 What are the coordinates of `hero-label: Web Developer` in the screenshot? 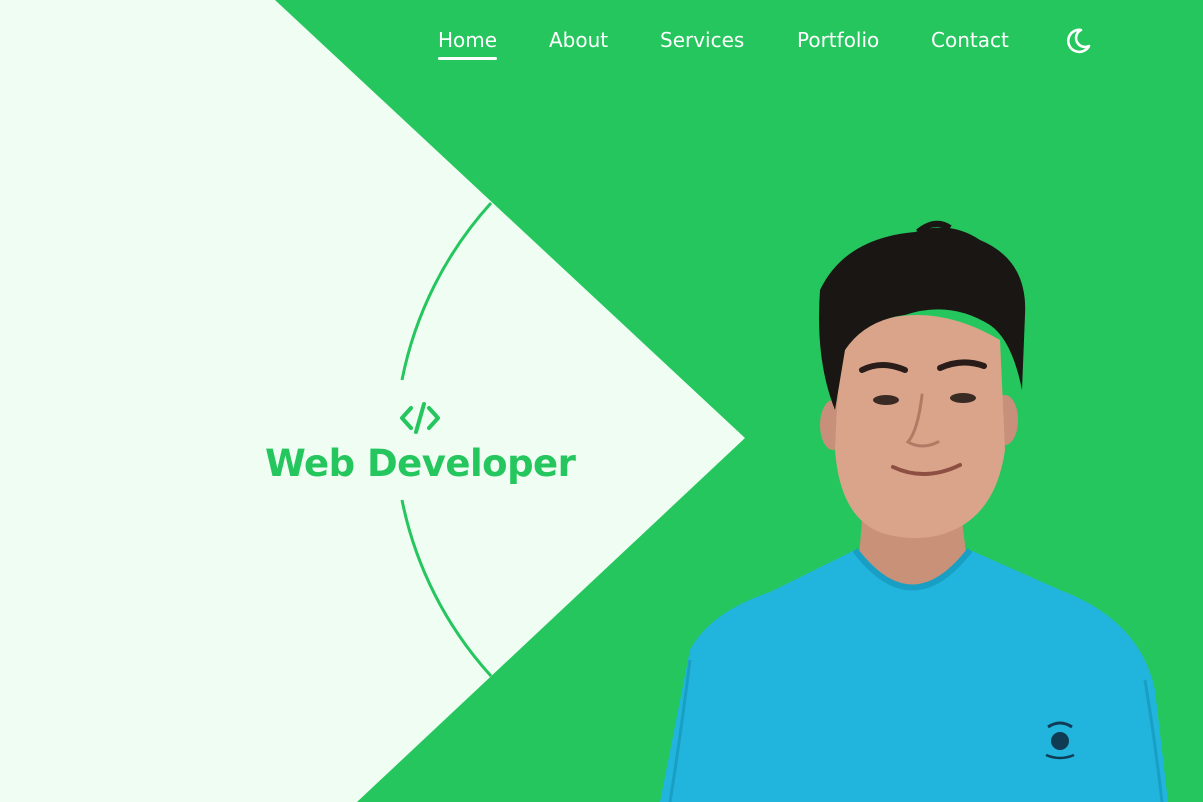 It's located at (420, 443).